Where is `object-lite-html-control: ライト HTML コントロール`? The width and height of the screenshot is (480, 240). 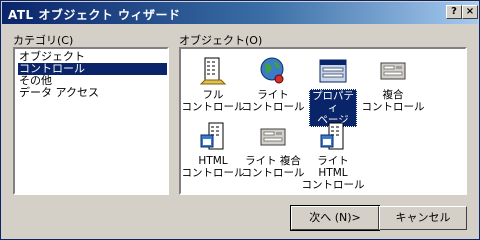 object-lite-html-control: ライト HTML コントロール is located at coordinates (333, 156).